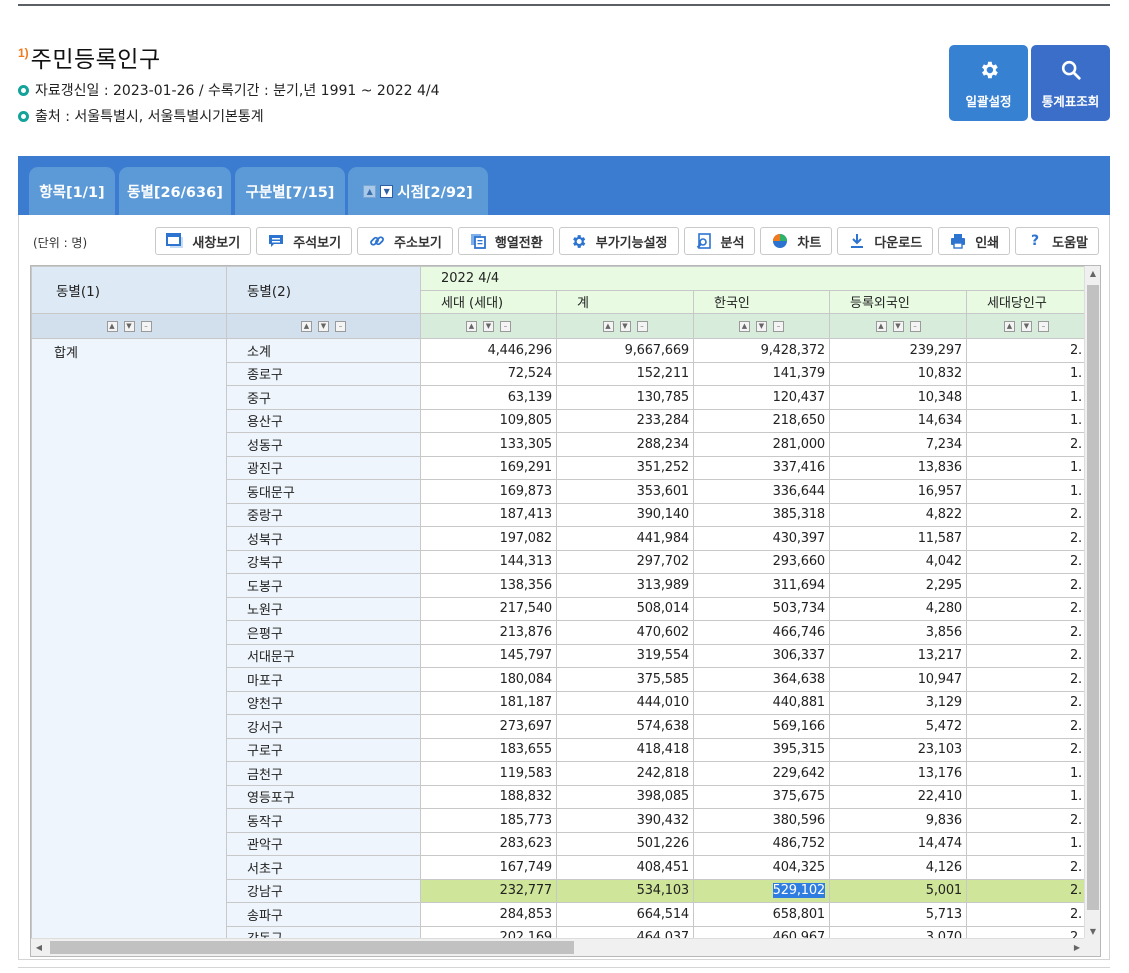  What do you see at coordinates (1057, 241) in the screenshot?
I see `help-button: ? 도움말` at bounding box center [1057, 241].